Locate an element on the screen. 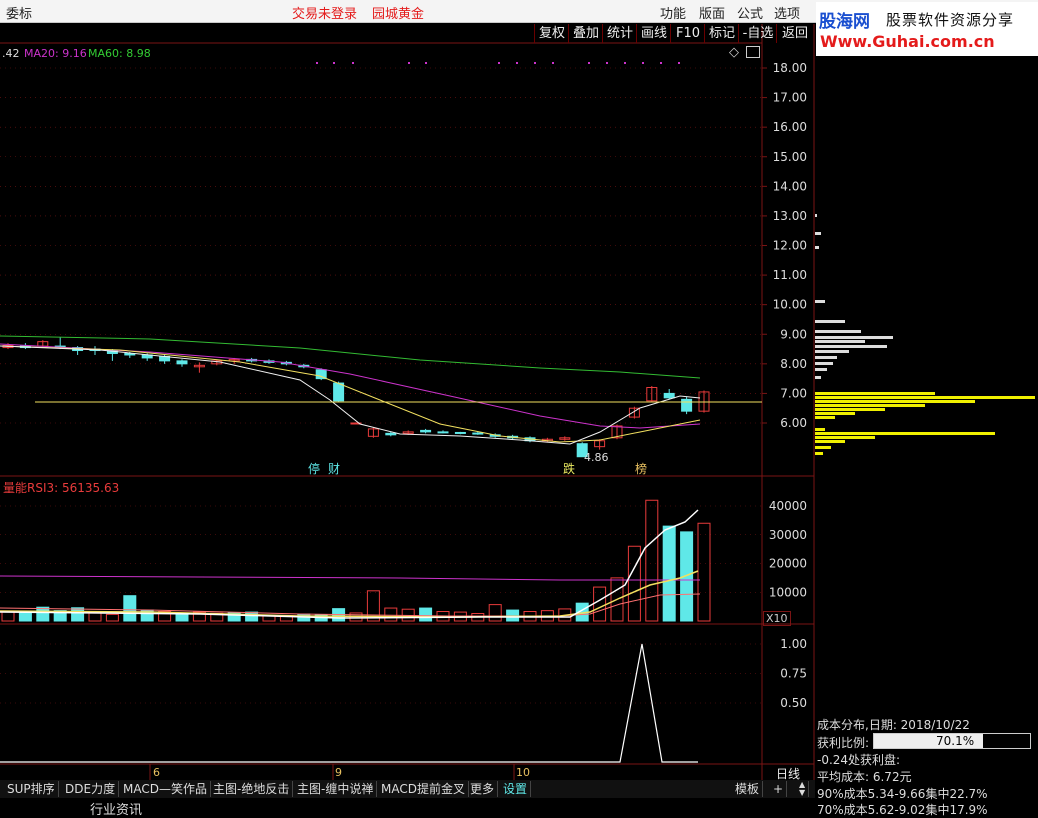 This screenshot has height=818, width=1038. add-tab-button: + is located at coordinates (779, 789).